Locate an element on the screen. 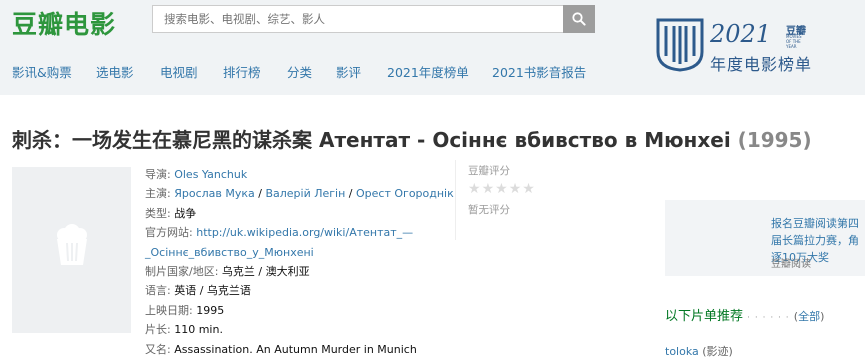 The height and width of the screenshot is (362, 865). cast-label: 主演: is located at coordinates (158, 194).